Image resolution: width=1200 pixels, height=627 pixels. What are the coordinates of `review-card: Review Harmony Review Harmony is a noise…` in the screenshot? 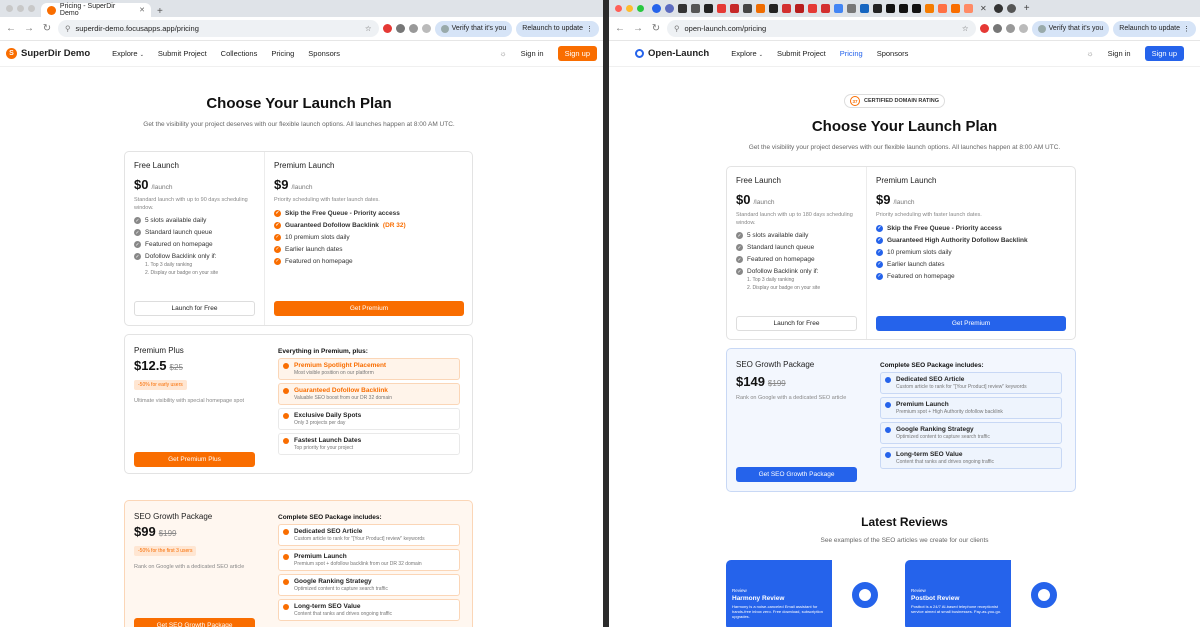 It's located at (811, 593).